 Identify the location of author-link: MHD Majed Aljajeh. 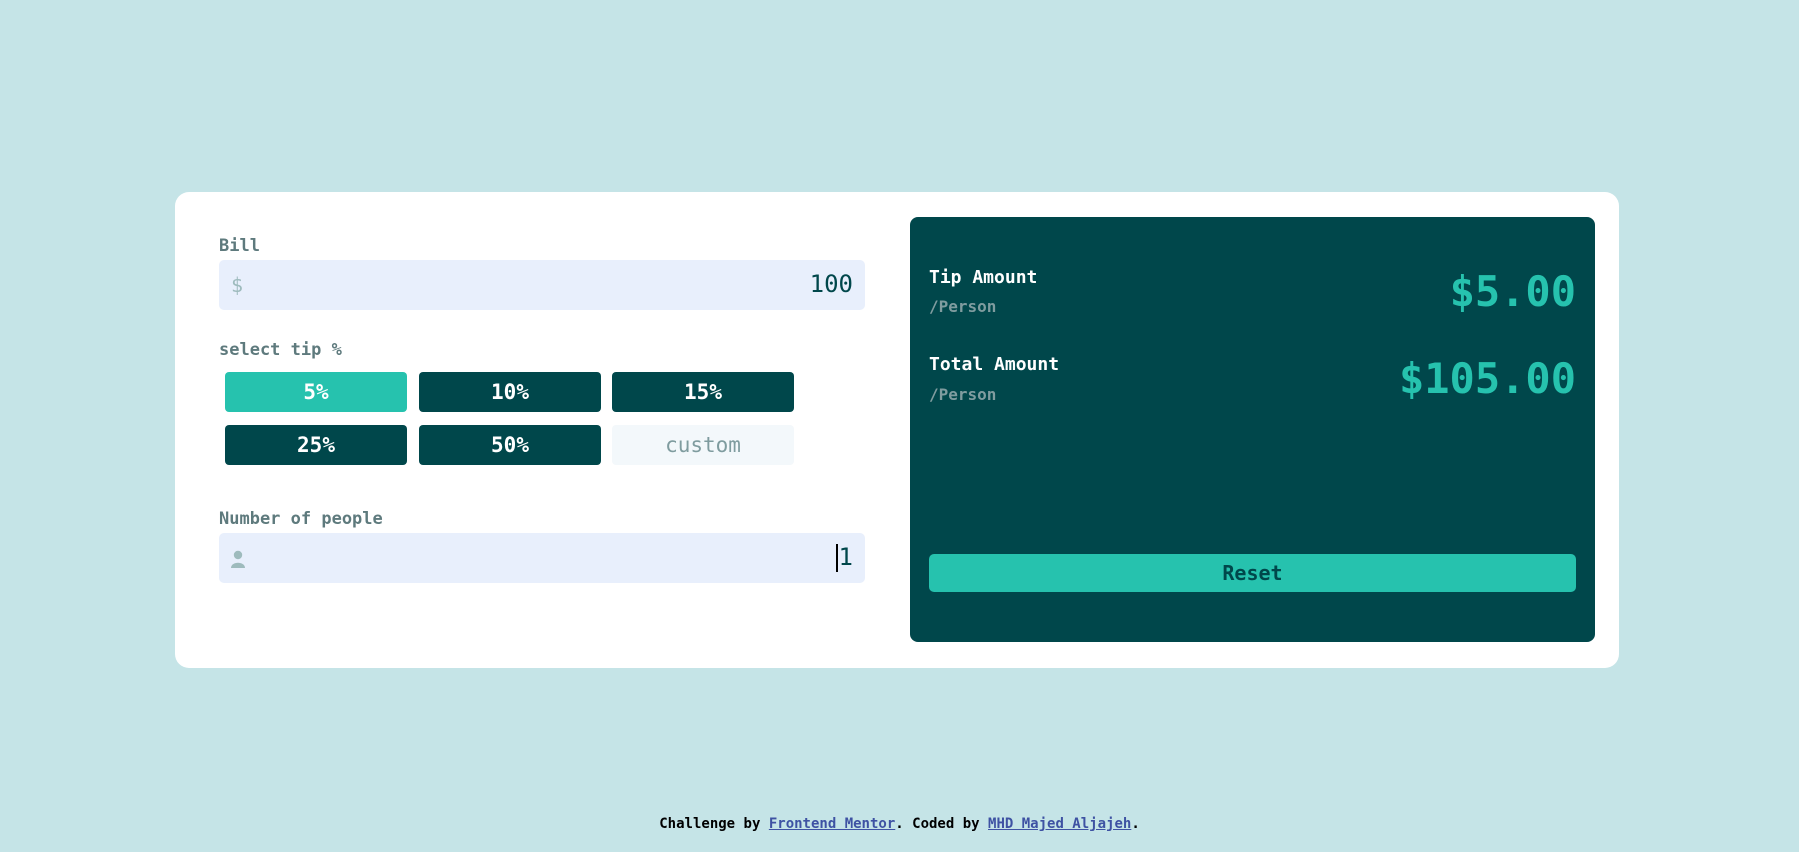
(1059, 824).